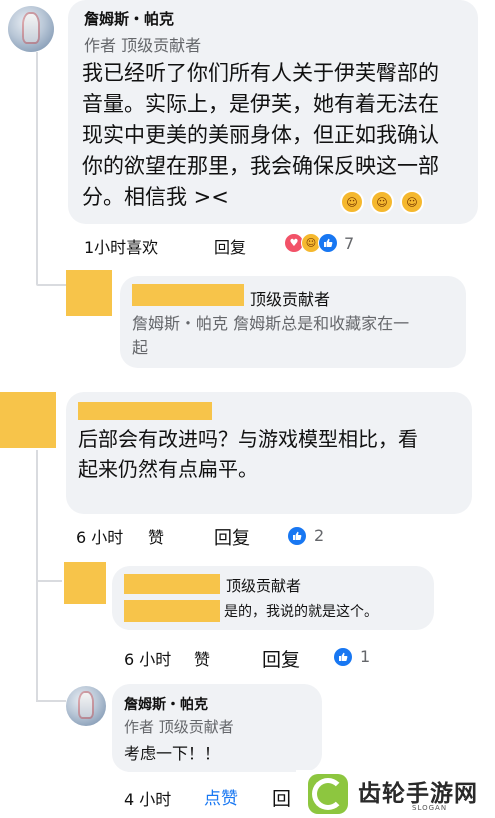 The height and width of the screenshot is (818, 495). Describe the element at coordinates (221, 796) in the screenshot. I see `like-button: 点赞` at that location.